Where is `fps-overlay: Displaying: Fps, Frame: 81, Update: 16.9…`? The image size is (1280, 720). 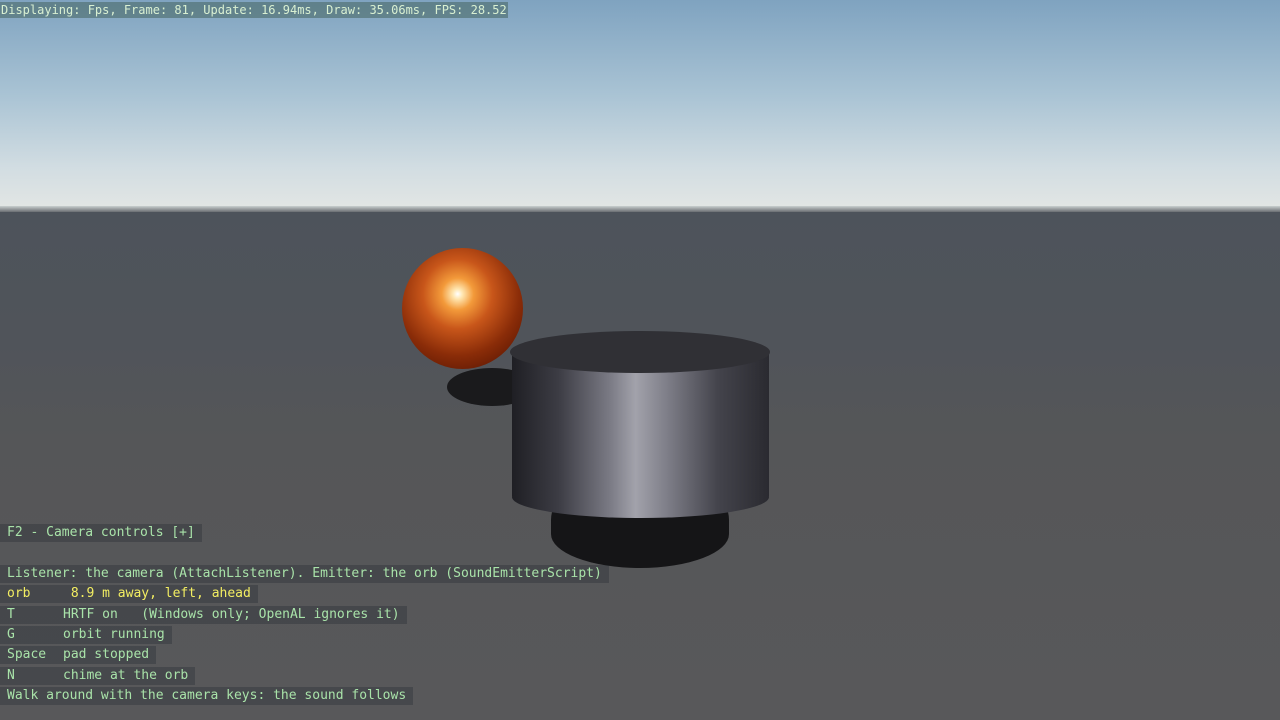 fps-overlay: Displaying: Fps, Frame: 81, Update: 16.9… is located at coordinates (254, 10).